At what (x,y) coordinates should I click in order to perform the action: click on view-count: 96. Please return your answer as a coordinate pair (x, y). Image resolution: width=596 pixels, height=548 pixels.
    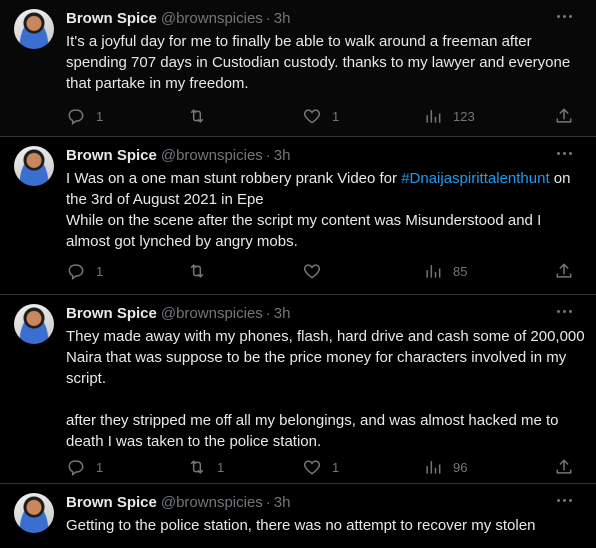
    Looking at the image, I should click on (460, 467).